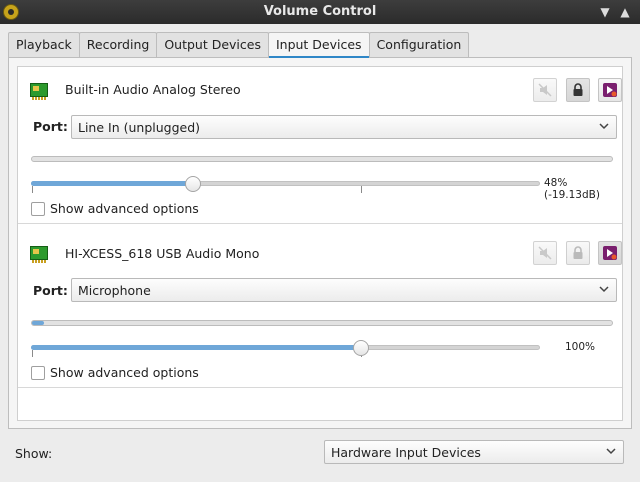  I want to click on port-select: Line In (unplugged), so click(344, 127).